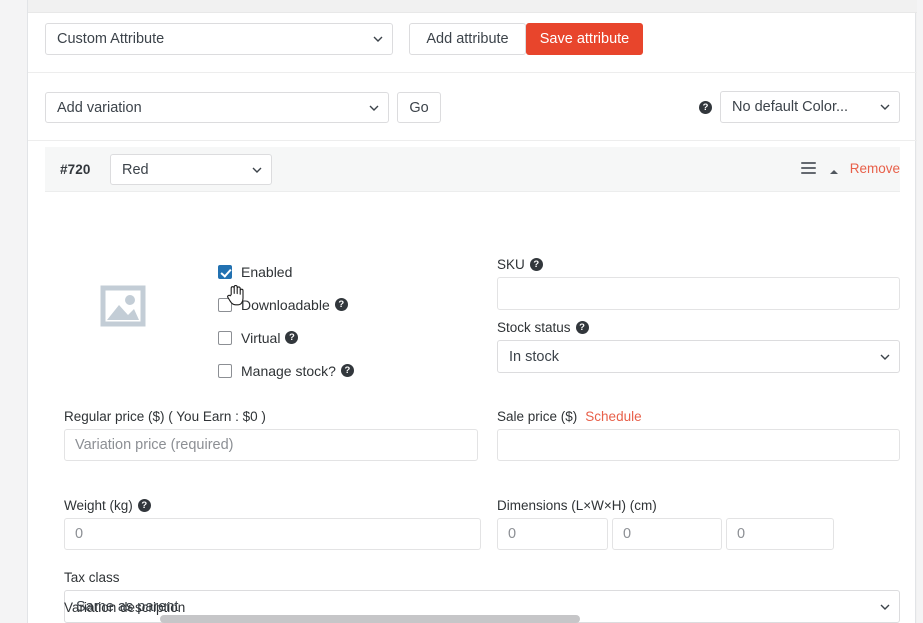 The height and width of the screenshot is (623, 923). I want to click on checkbox-row-downloadable: Downloadable ?, so click(286, 304).